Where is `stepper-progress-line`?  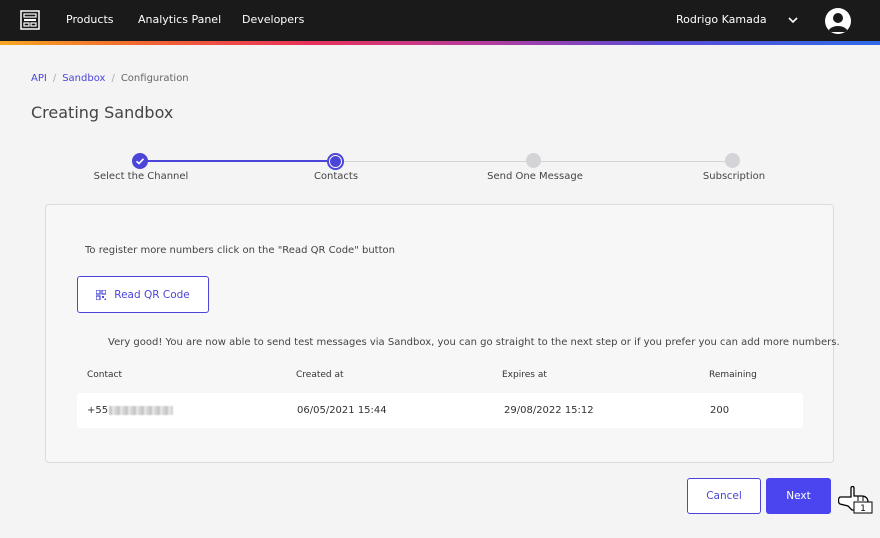
stepper-progress-line is located at coordinates (238, 161).